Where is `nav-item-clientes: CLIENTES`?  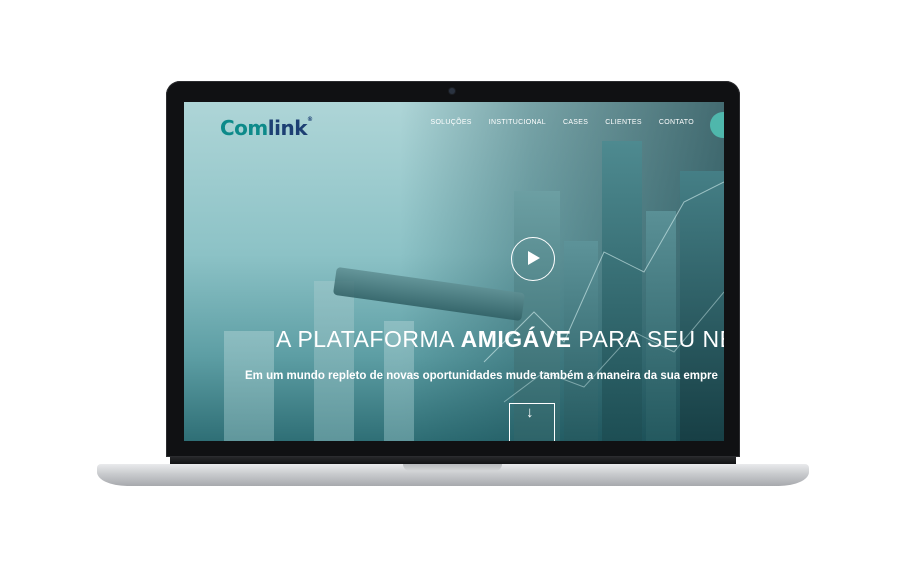
nav-item-clientes: CLIENTES is located at coordinates (623, 122).